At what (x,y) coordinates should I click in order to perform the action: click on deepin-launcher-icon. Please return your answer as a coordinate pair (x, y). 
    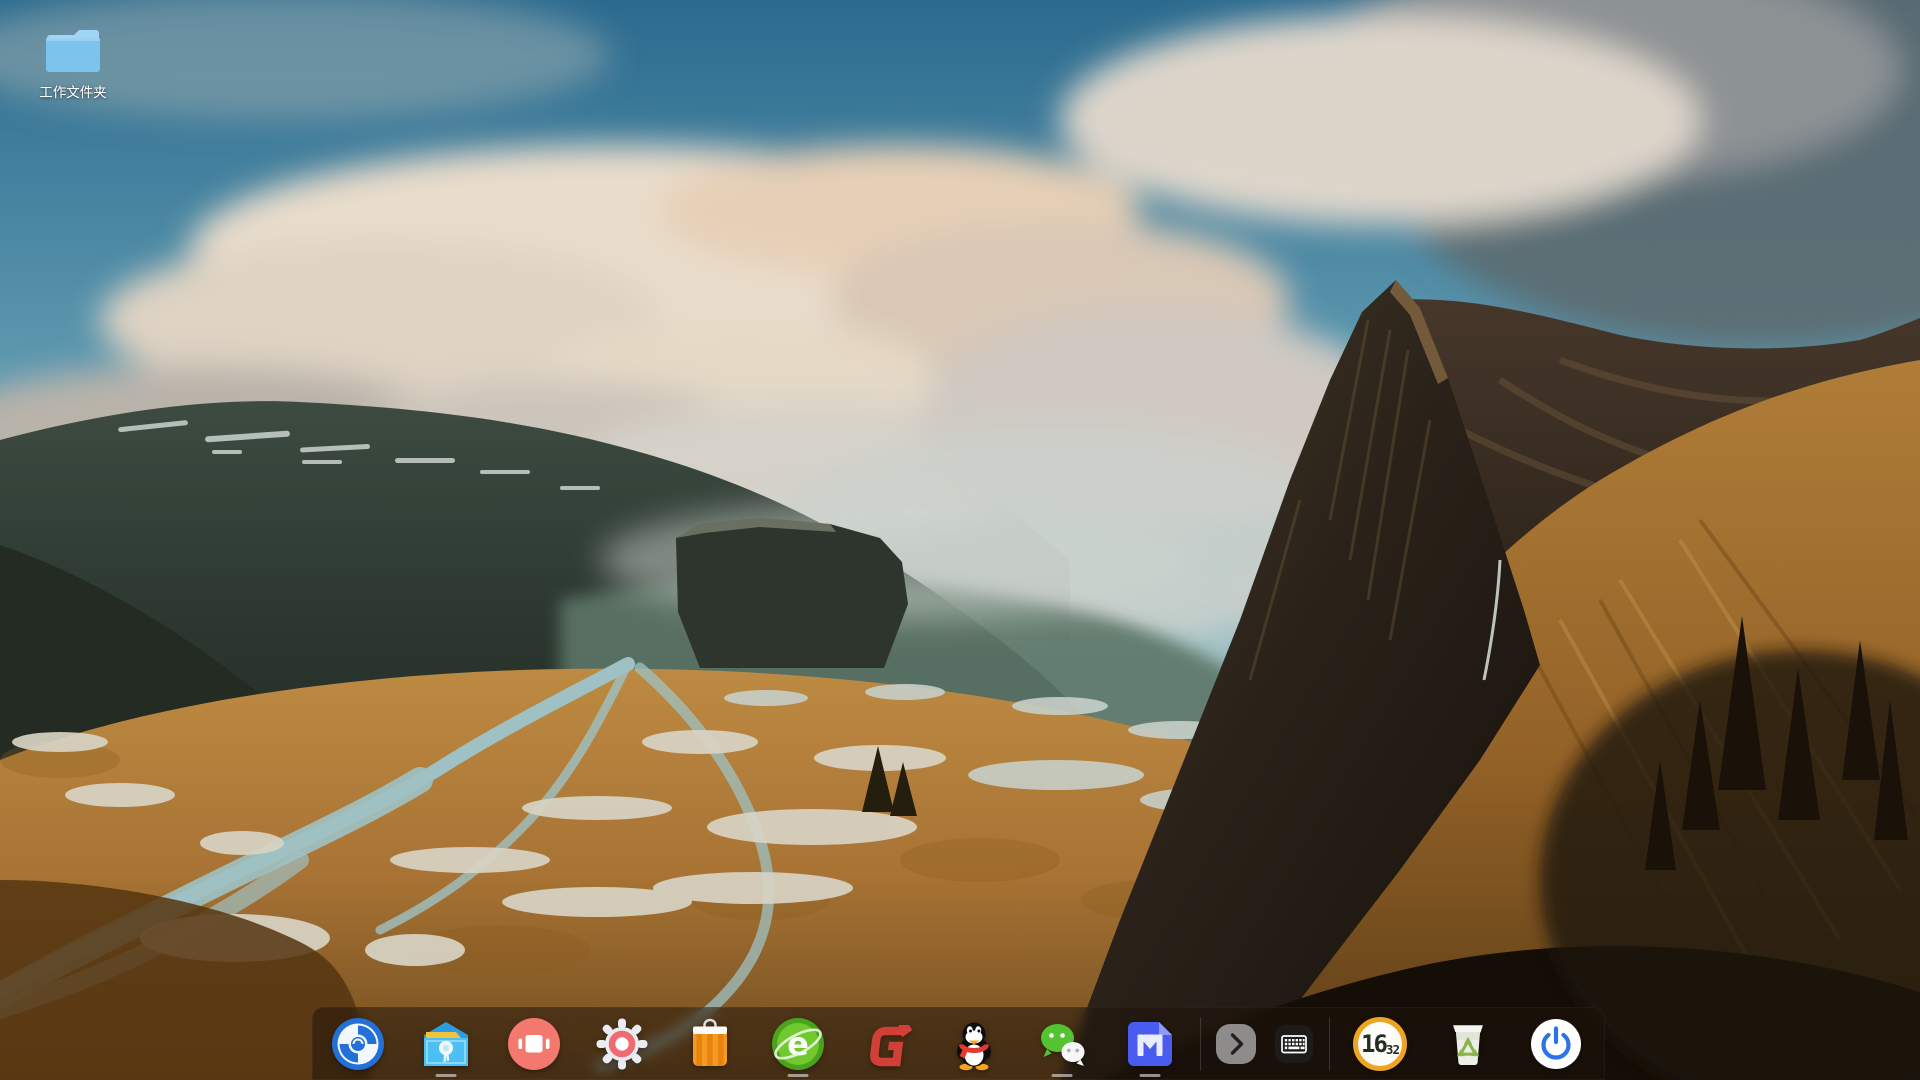
    Looking at the image, I should click on (358, 1043).